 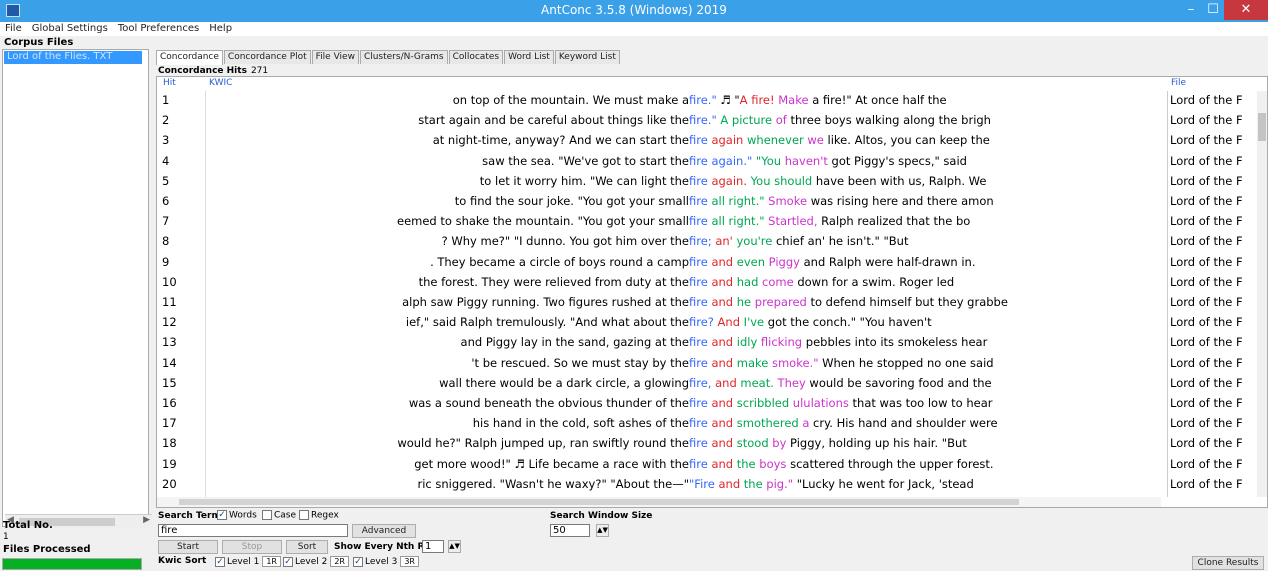 What do you see at coordinates (267, 57) in the screenshot?
I see `tab-concordance-plot: Concordance Plot` at bounding box center [267, 57].